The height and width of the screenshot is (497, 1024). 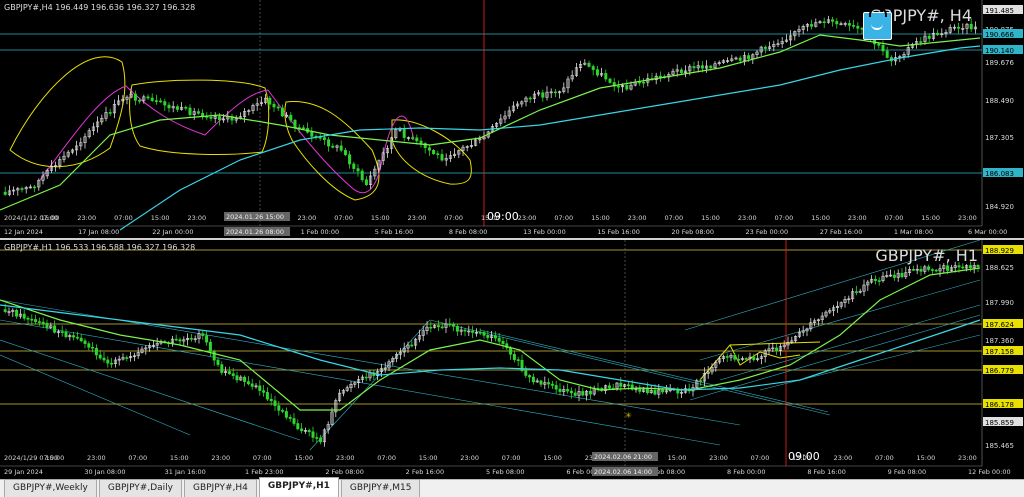 I want to click on trading-assistant-icon, so click(x=877, y=23).